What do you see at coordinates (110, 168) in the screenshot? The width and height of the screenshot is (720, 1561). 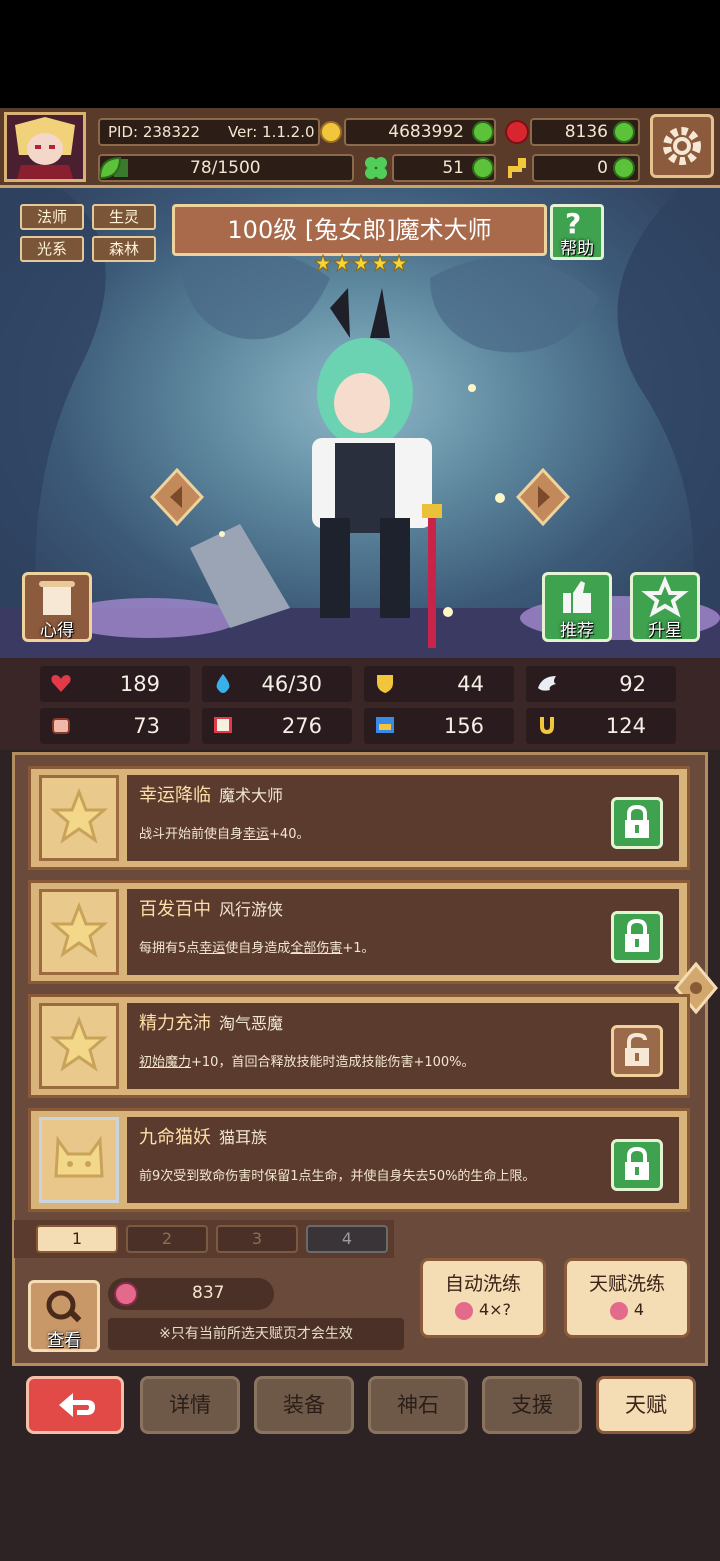 I see `leaf-icon` at bounding box center [110, 168].